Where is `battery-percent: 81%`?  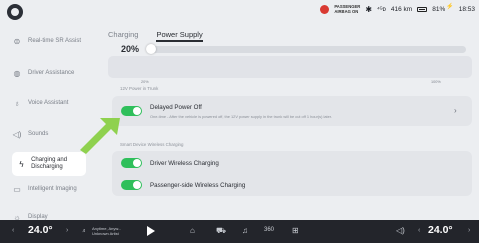
battery-percent: 81% is located at coordinates (439, 10).